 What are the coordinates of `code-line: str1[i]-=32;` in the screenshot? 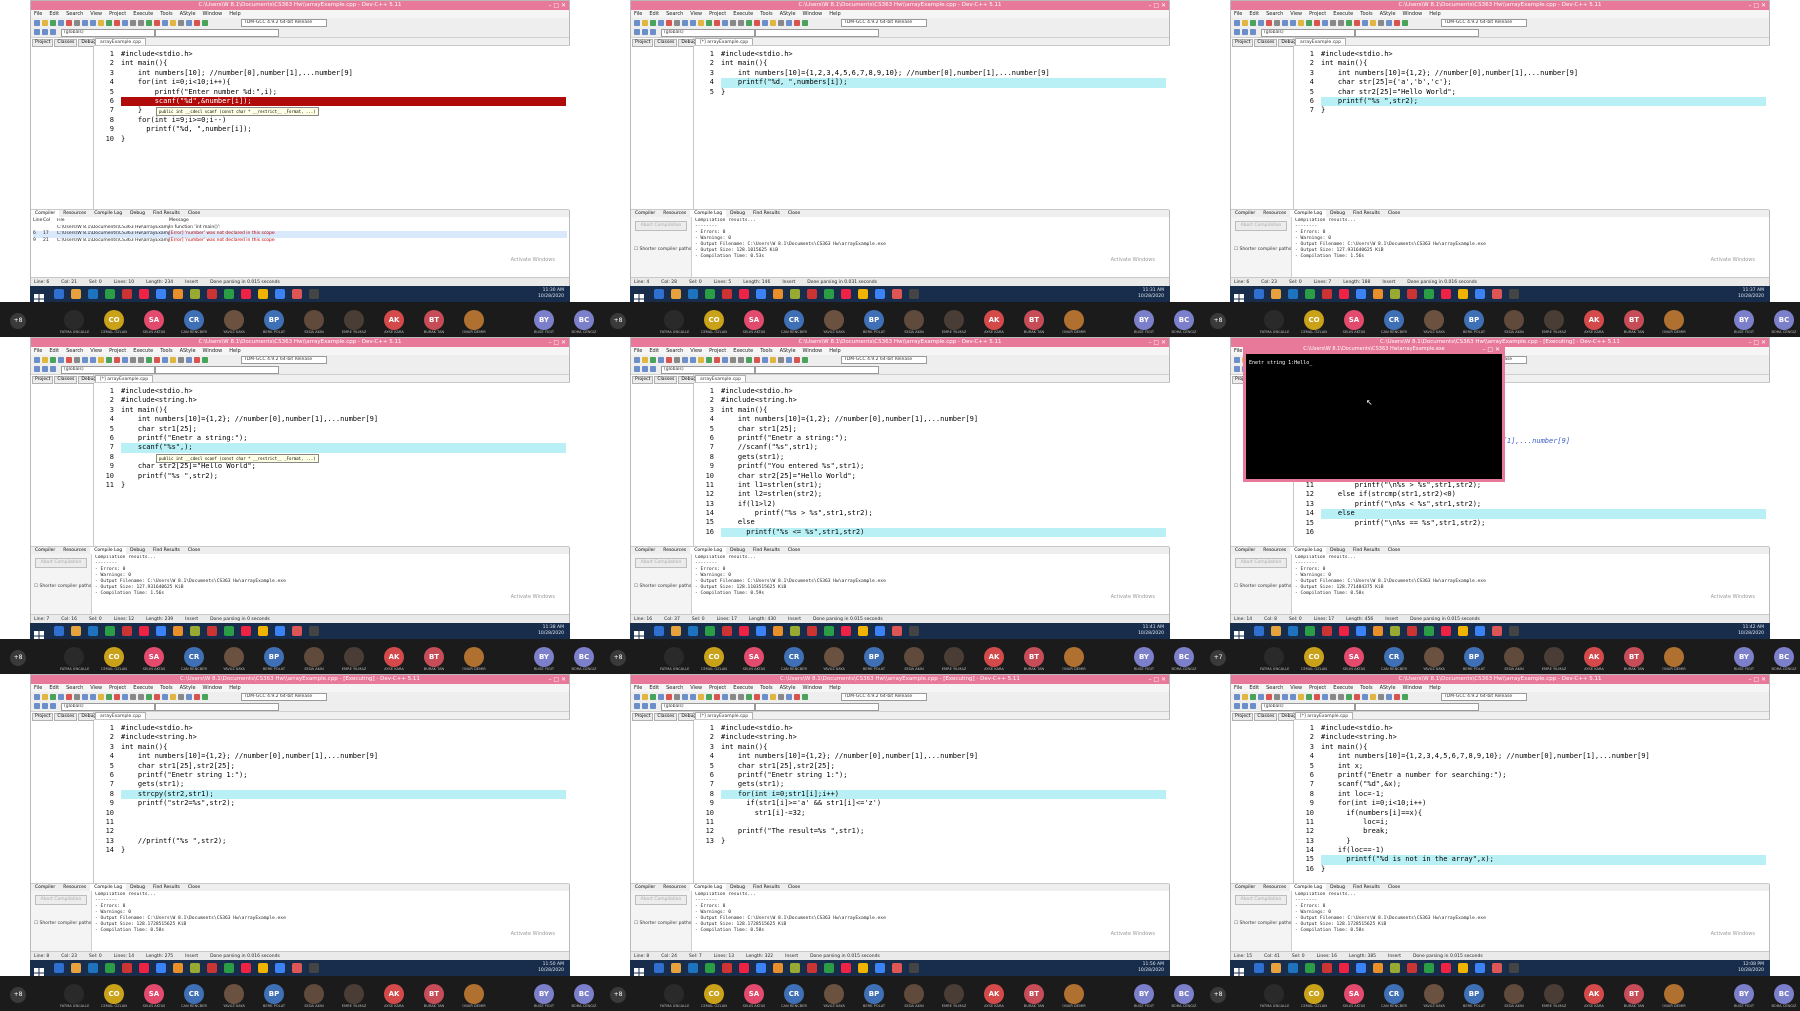 It's located at (943, 813).